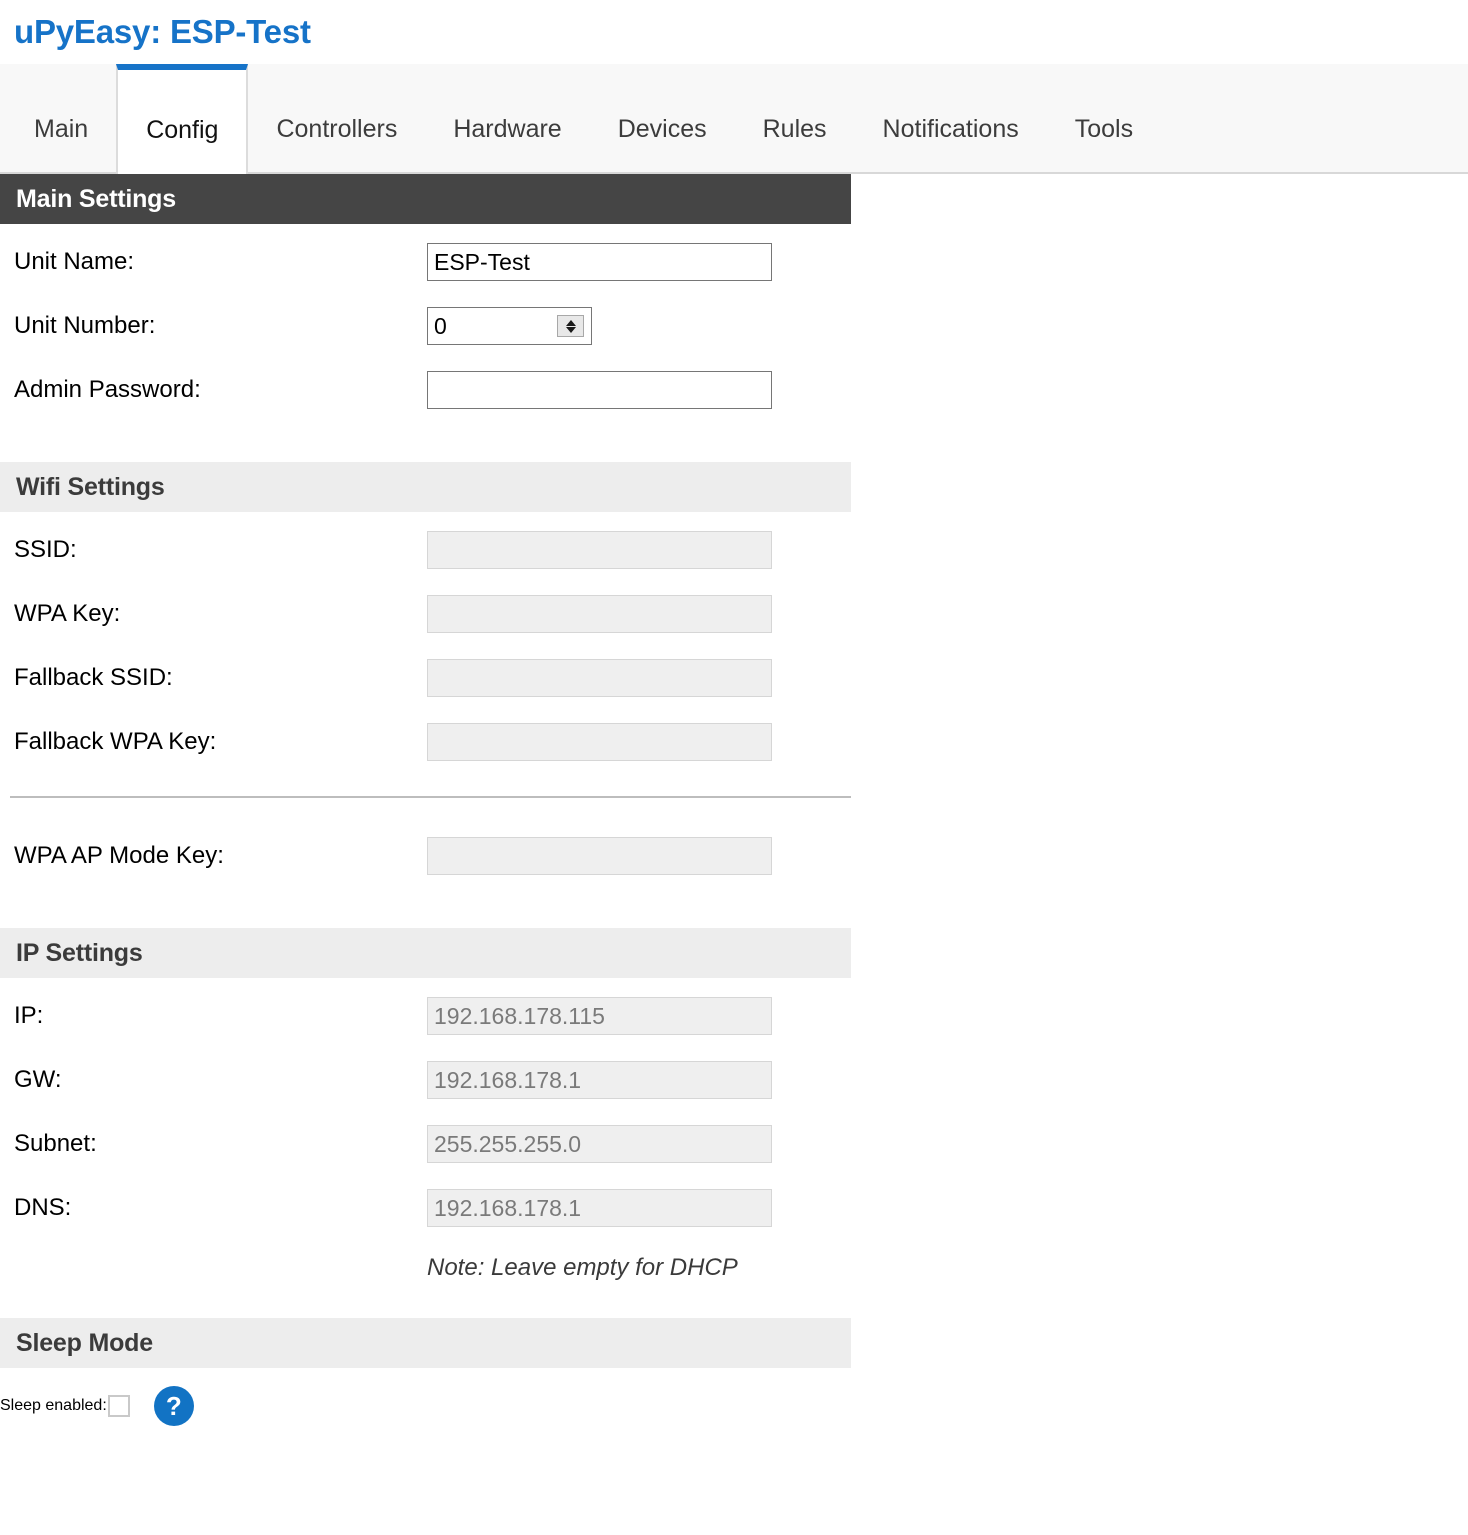 The image size is (1468, 1535). What do you see at coordinates (599, 1144) in the screenshot?
I see `subnet-input` at bounding box center [599, 1144].